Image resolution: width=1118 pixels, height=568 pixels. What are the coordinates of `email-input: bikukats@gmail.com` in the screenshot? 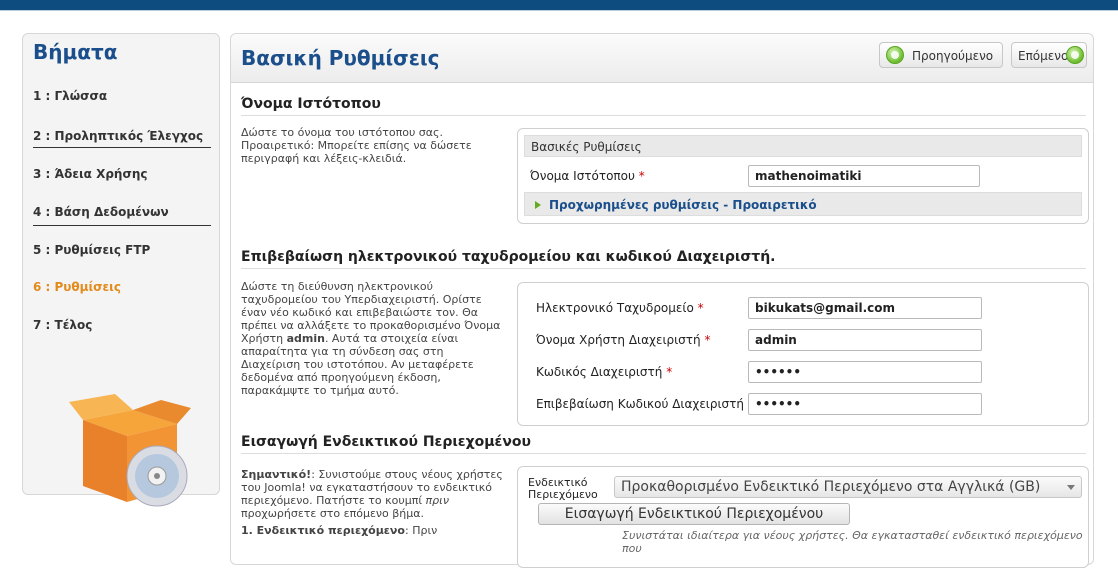 It's located at (865, 308).